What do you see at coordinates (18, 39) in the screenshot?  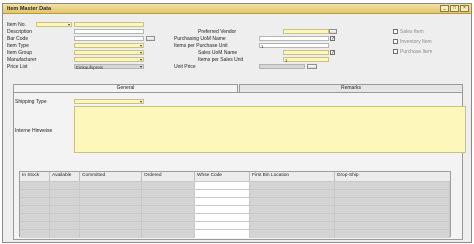 I see `bar-code-label: Bar Code` at bounding box center [18, 39].